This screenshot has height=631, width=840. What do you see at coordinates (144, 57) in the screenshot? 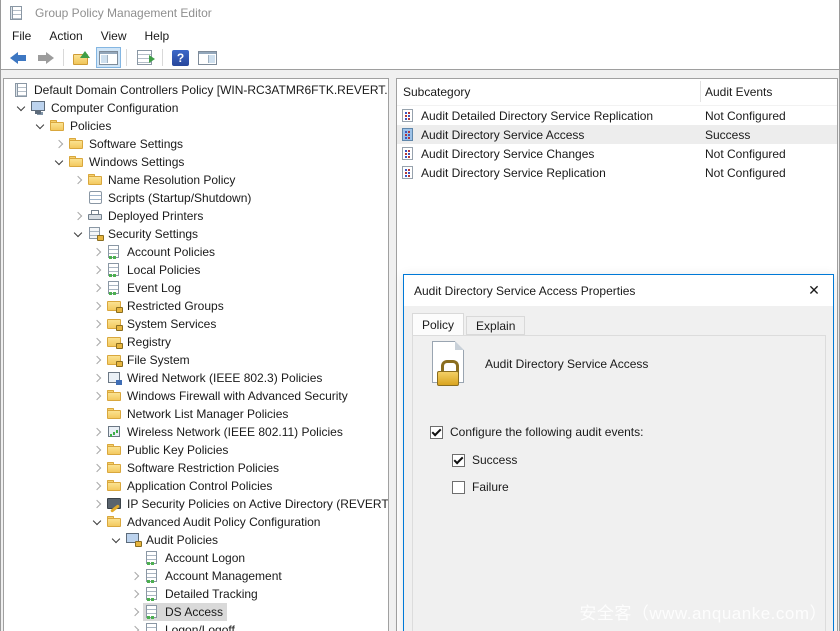
I see `export-list-button` at bounding box center [144, 57].